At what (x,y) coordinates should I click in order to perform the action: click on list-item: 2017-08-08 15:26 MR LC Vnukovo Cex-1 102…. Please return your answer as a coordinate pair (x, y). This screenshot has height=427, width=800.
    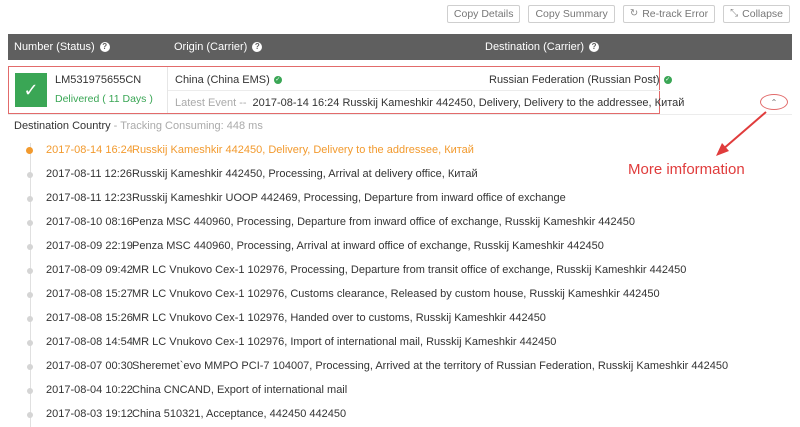
    Looking at the image, I should click on (400, 321).